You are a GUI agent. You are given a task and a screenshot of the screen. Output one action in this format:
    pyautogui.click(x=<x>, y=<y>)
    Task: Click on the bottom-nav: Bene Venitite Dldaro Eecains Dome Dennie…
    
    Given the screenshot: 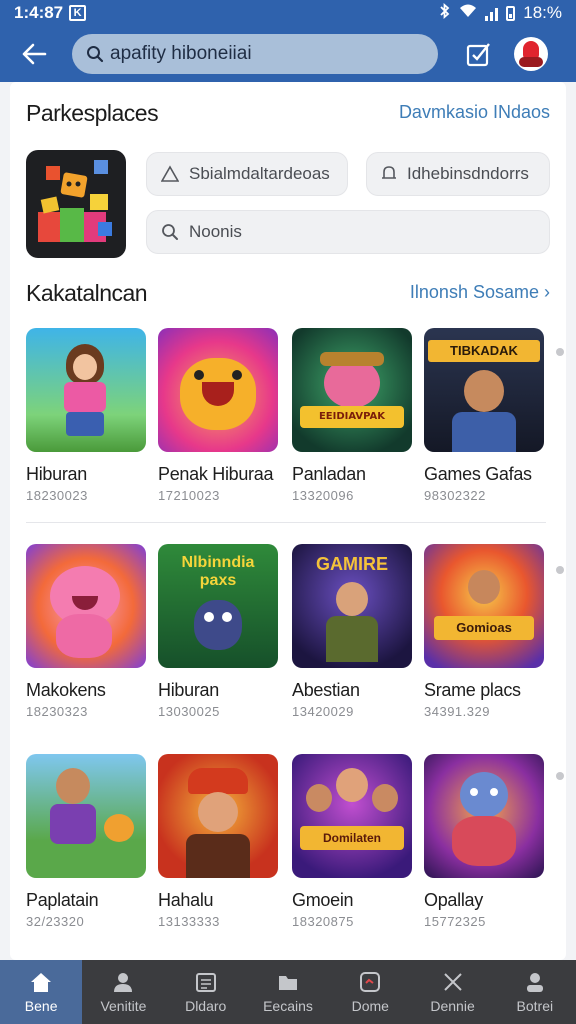 What is the action you would take?
    pyautogui.click(x=288, y=992)
    